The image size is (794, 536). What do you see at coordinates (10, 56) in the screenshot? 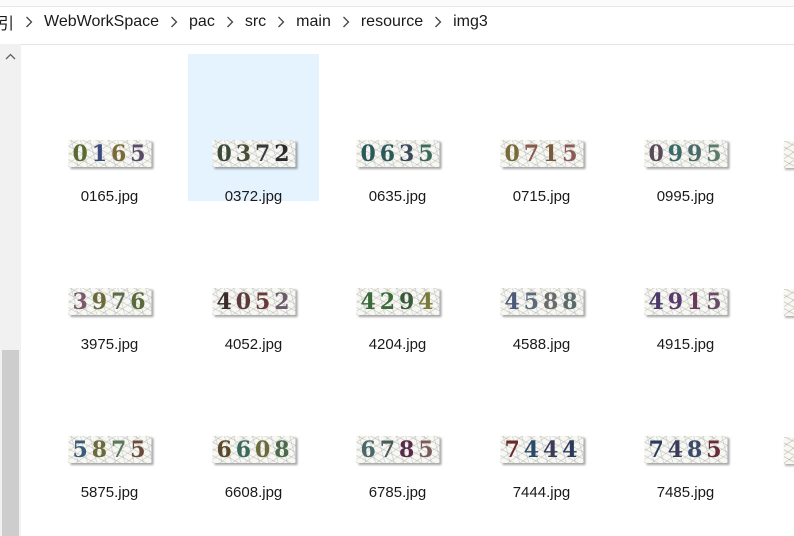
I see `scroll-up-arrow-icon` at bounding box center [10, 56].